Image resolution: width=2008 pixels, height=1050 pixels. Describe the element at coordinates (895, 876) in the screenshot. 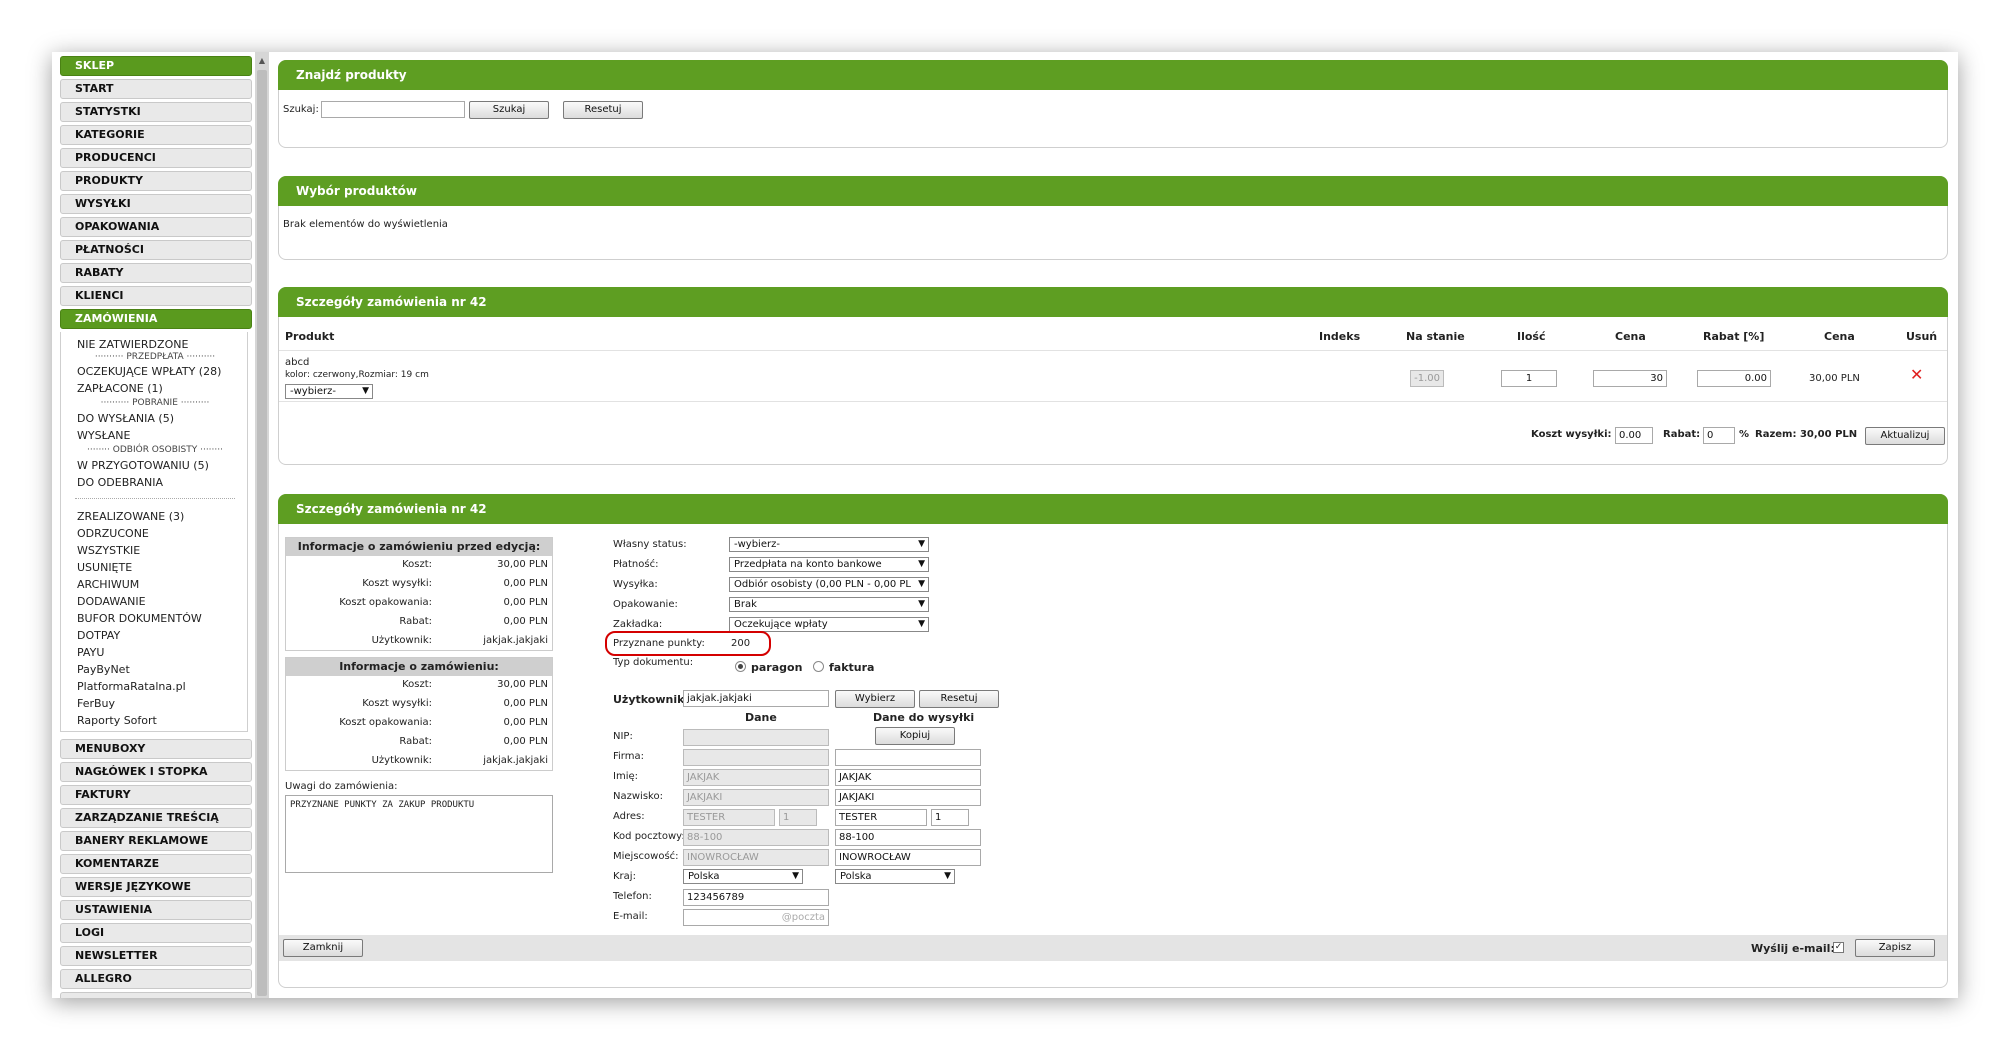

I see `ship-country-select: Polska ▼` at that location.